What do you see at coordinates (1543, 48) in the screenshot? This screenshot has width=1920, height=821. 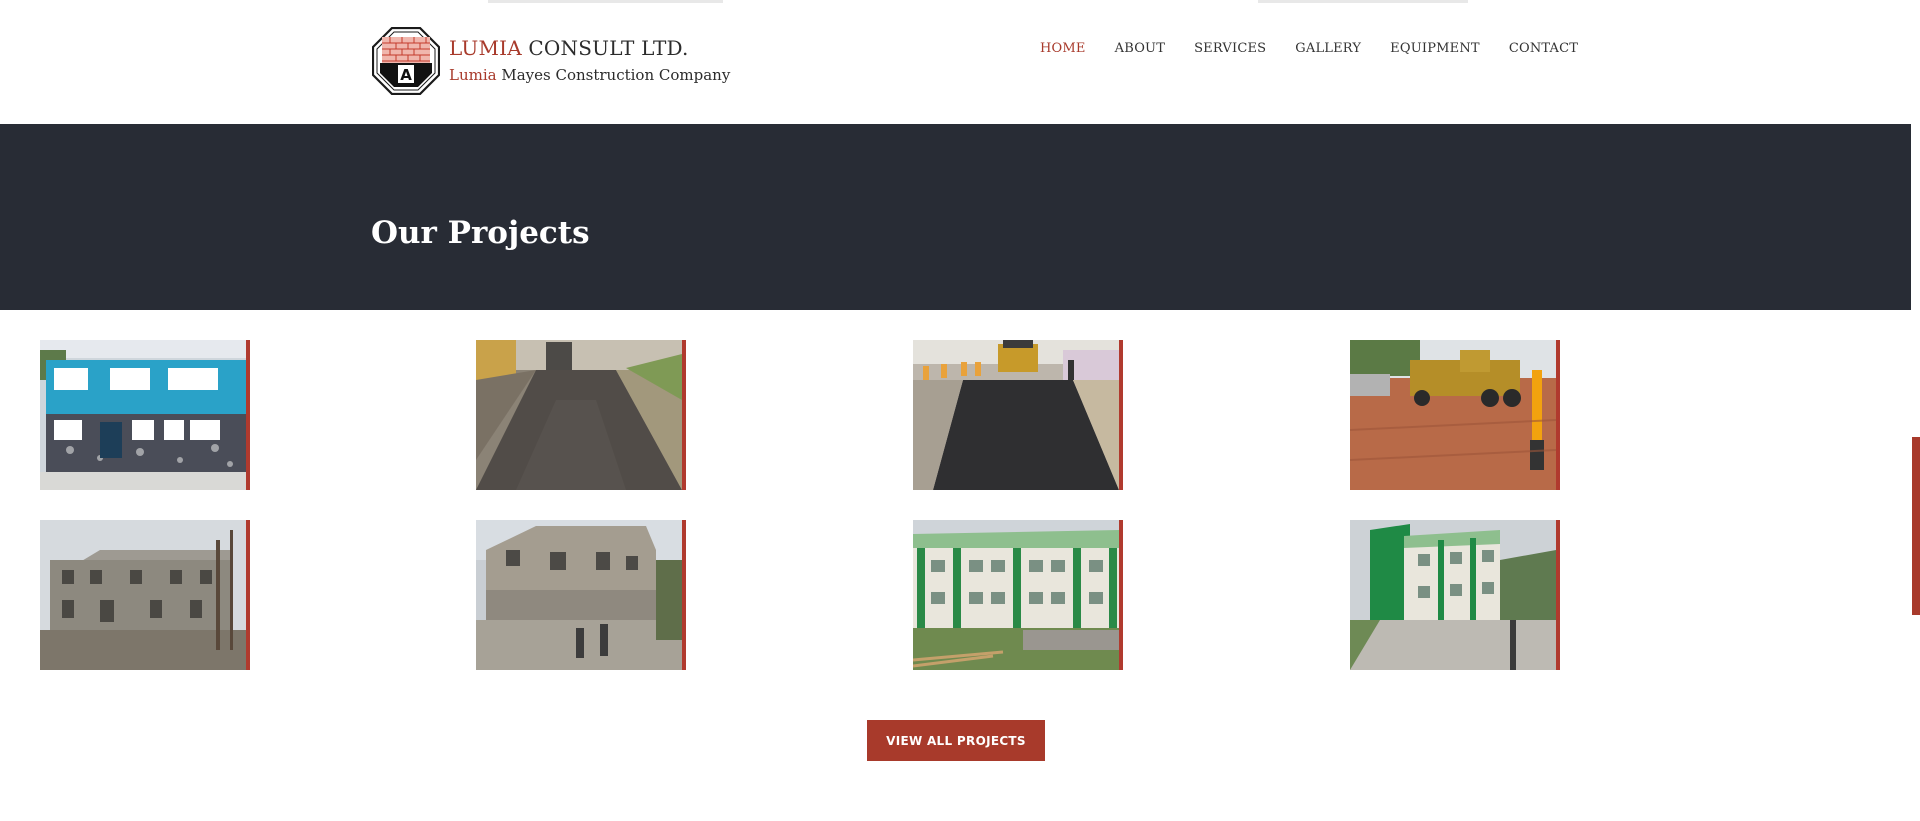 I see `nav-contact: CONTACT` at bounding box center [1543, 48].